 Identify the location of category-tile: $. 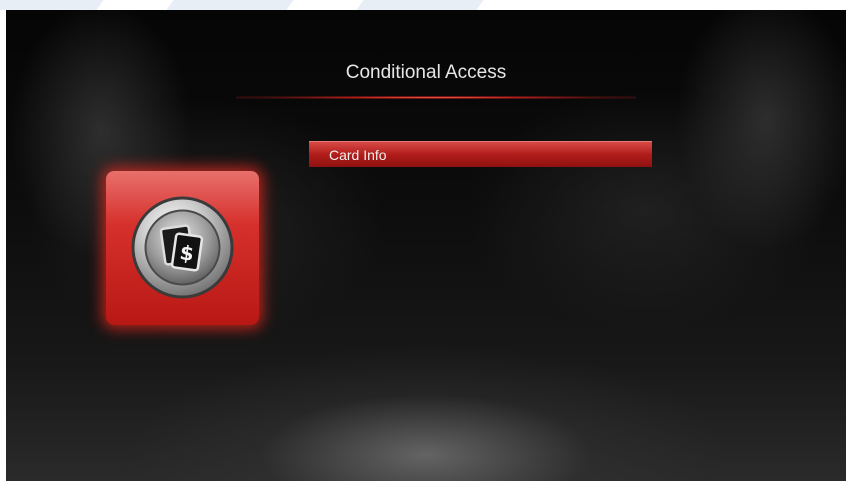
(182, 248).